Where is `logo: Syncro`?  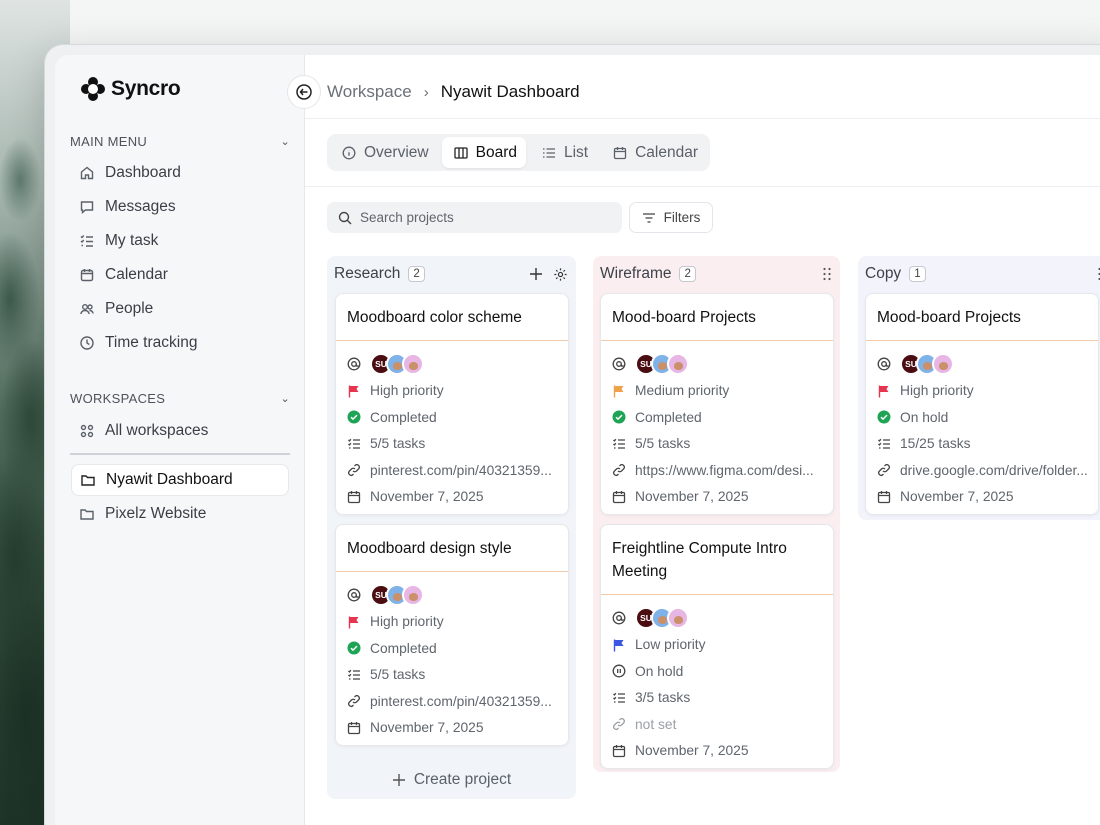 logo: Syncro is located at coordinates (131, 89).